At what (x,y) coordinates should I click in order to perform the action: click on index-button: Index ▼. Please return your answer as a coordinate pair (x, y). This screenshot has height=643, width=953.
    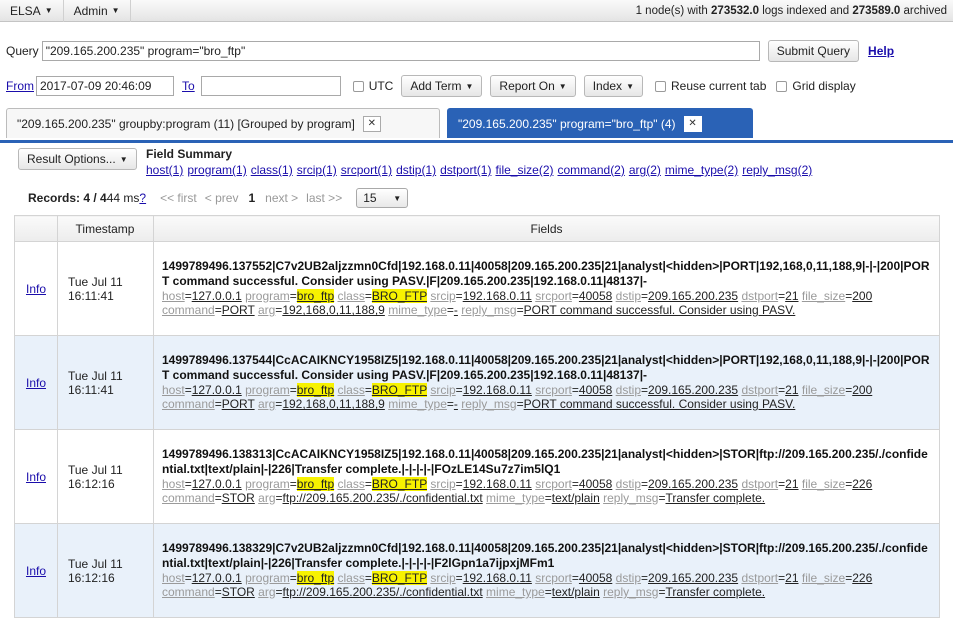
    Looking at the image, I should click on (613, 86).